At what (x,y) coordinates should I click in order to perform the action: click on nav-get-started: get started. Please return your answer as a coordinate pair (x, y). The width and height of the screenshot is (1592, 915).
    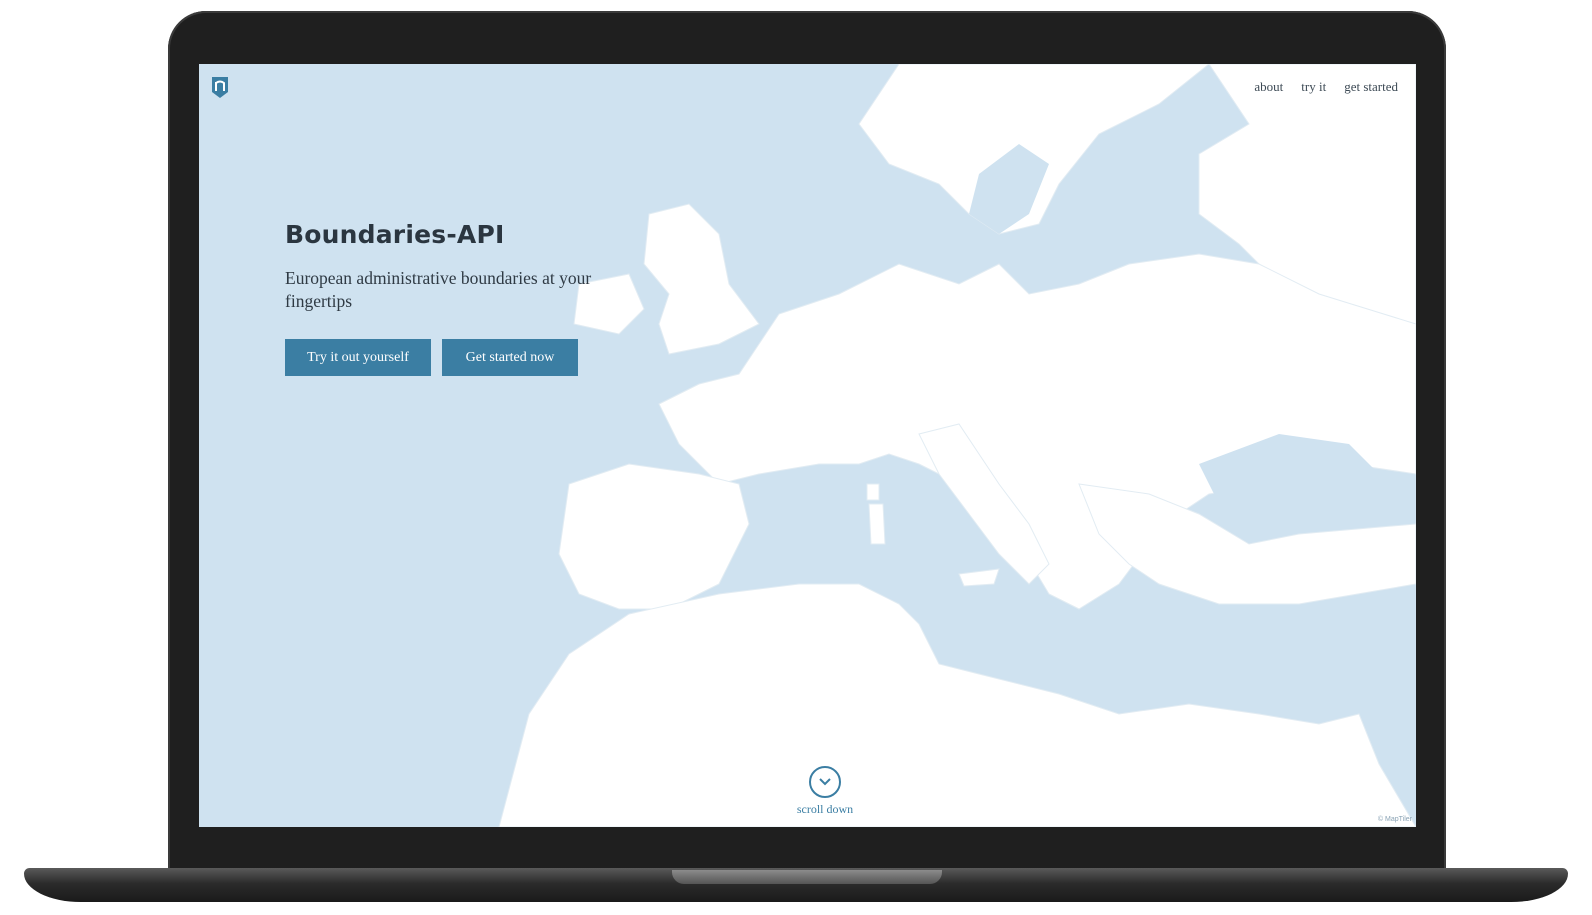
    Looking at the image, I should click on (1371, 87).